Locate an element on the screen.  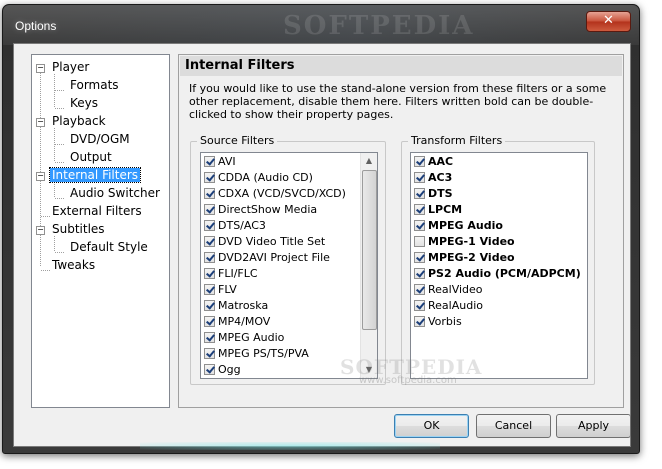
item-label: DTS/AC3 is located at coordinates (242, 225).